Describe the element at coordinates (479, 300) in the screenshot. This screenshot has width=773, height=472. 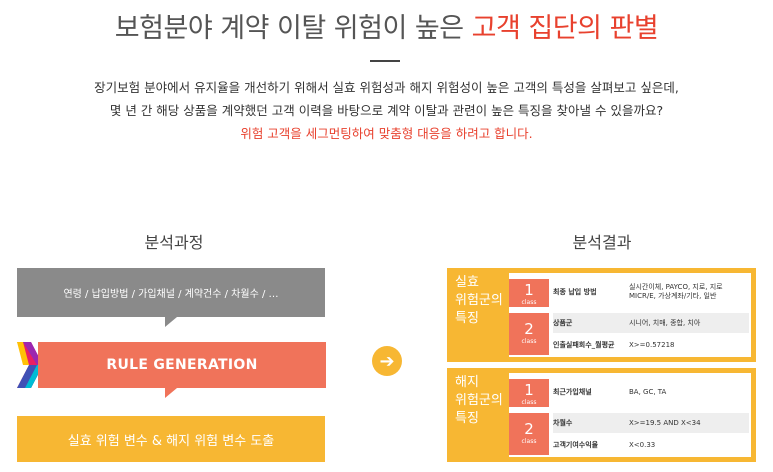
I see `group-label: 실효 위험군의 특징` at that location.